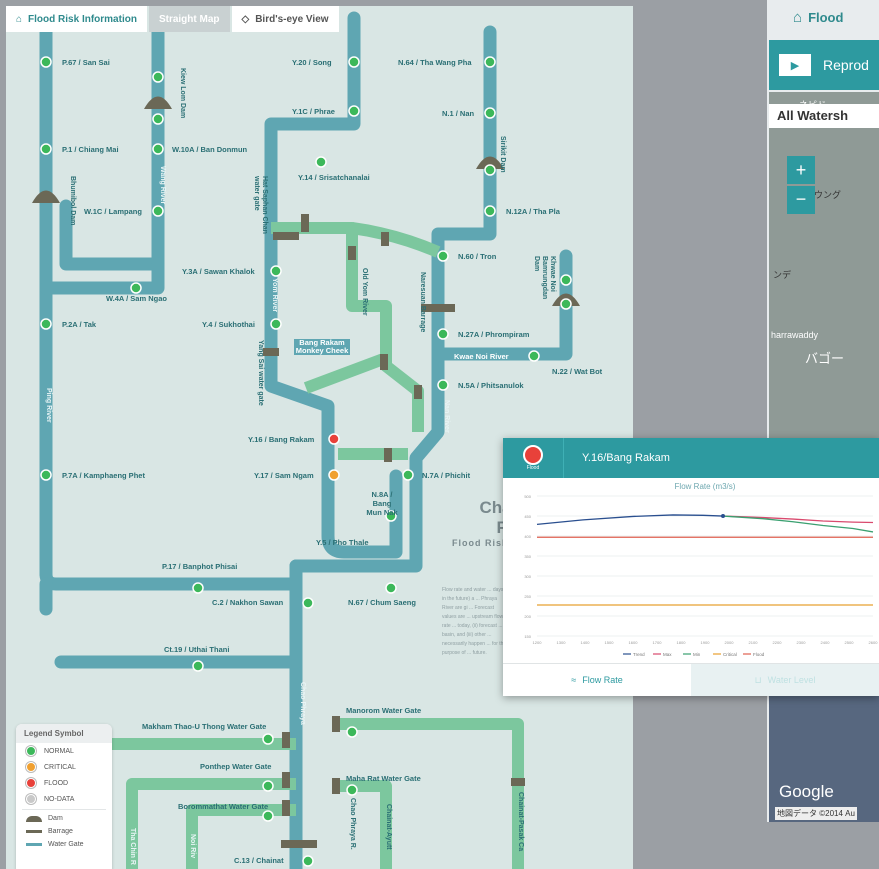 This screenshot has height=869, width=879. What do you see at coordinates (209, 149) in the screenshot?
I see `station-label: W.10A / Ban Donmun` at bounding box center [209, 149].